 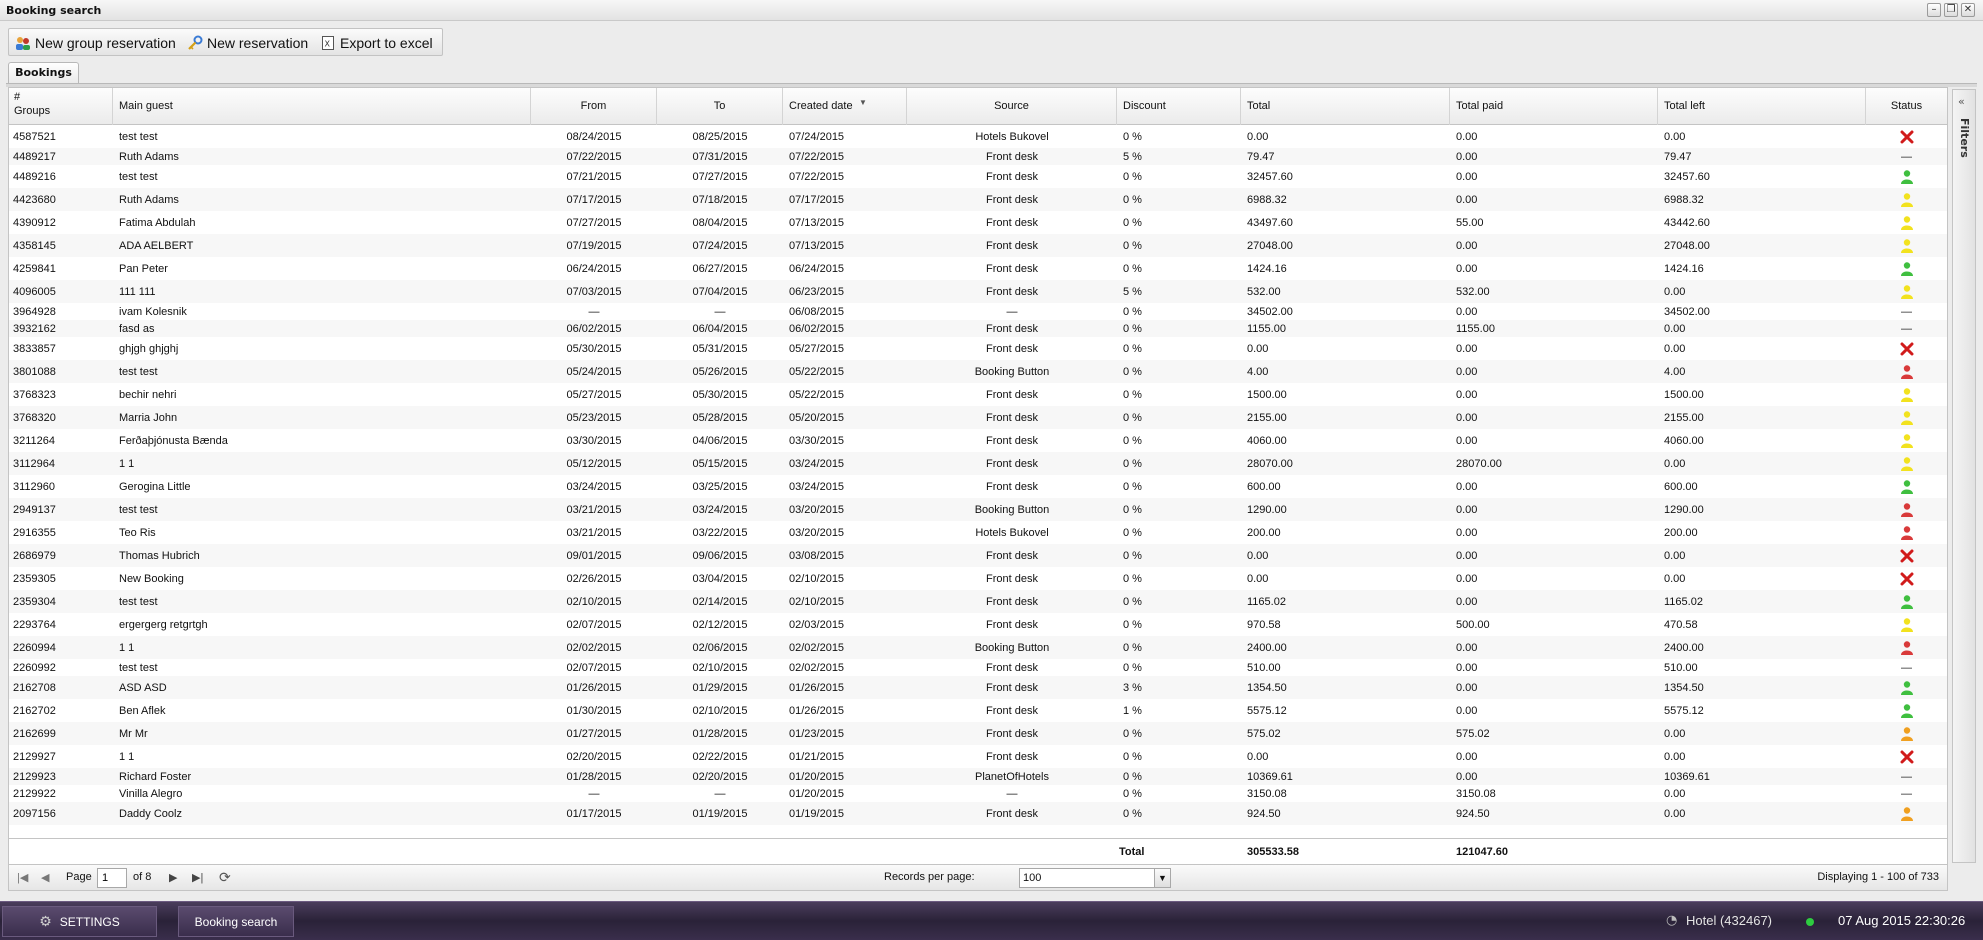 What do you see at coordinates (22, 877) in the screenshot?
I see `first-page-icon: |◀` at bounding box center [22, 877].